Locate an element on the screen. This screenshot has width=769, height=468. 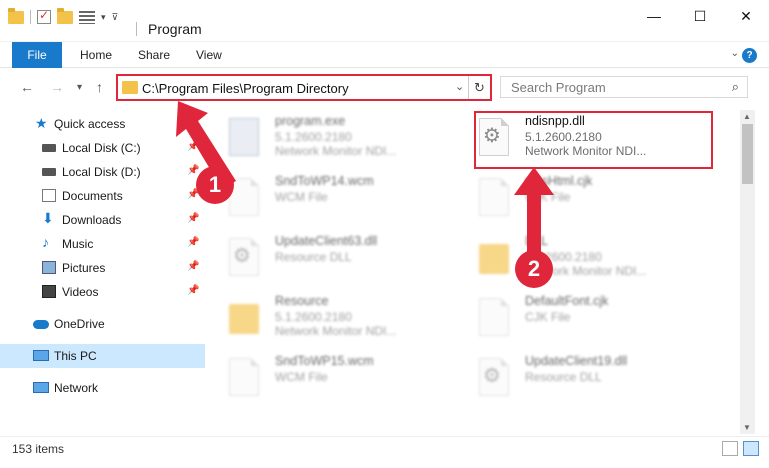
window-title: Program is located at coordinates (175, 29).